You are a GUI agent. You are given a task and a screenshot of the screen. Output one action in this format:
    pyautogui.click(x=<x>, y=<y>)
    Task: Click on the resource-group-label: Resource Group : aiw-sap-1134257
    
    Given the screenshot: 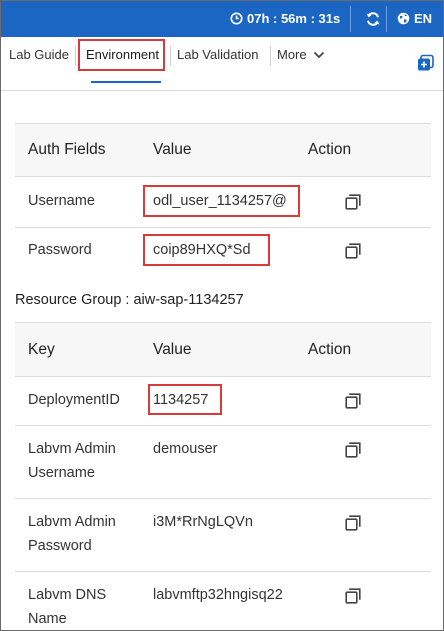 What is the action you would take?
    pyautogui.click(x=129, y=300)
    